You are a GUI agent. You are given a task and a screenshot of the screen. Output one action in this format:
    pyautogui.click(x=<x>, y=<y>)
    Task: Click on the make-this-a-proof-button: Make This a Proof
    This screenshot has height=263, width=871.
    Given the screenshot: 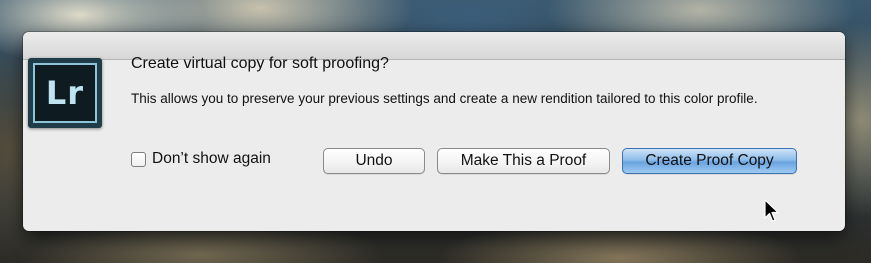 What is the action you would take?
    pyautogui.click(x=523, y=161)
    